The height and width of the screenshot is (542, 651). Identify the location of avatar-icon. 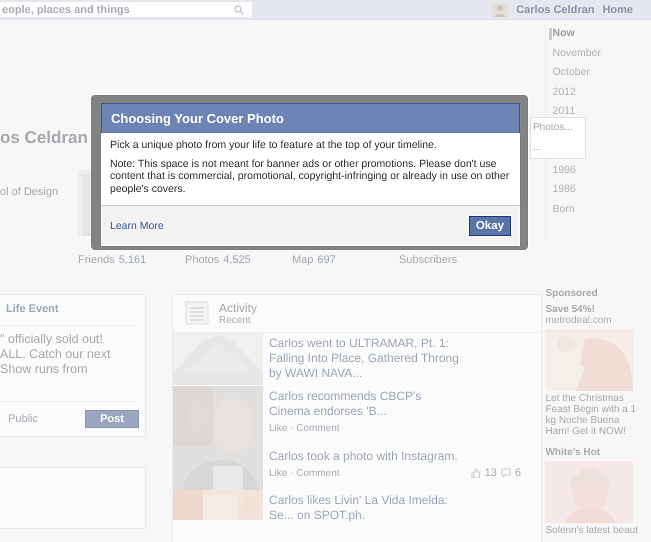
(500, 9).